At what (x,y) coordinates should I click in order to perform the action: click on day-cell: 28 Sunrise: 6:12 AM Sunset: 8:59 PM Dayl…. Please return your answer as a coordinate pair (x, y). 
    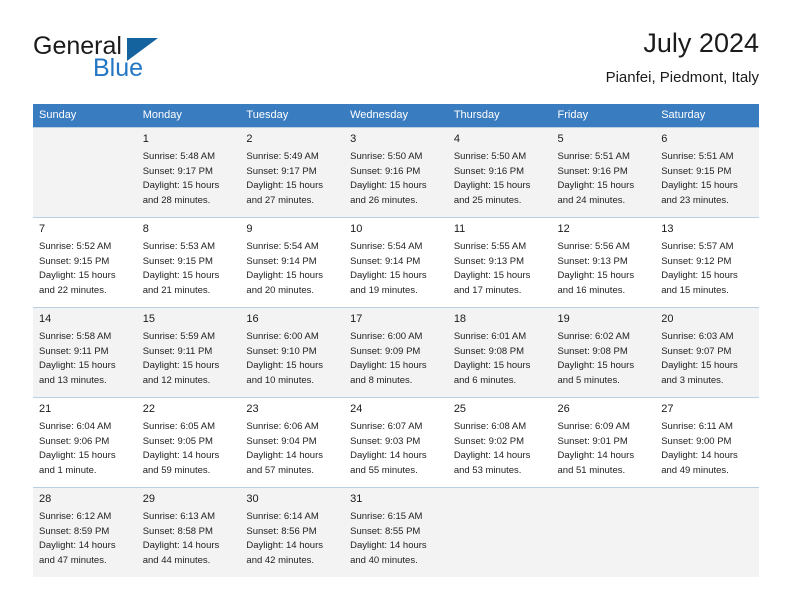
    Looking at the image, I should click on (85, 532).